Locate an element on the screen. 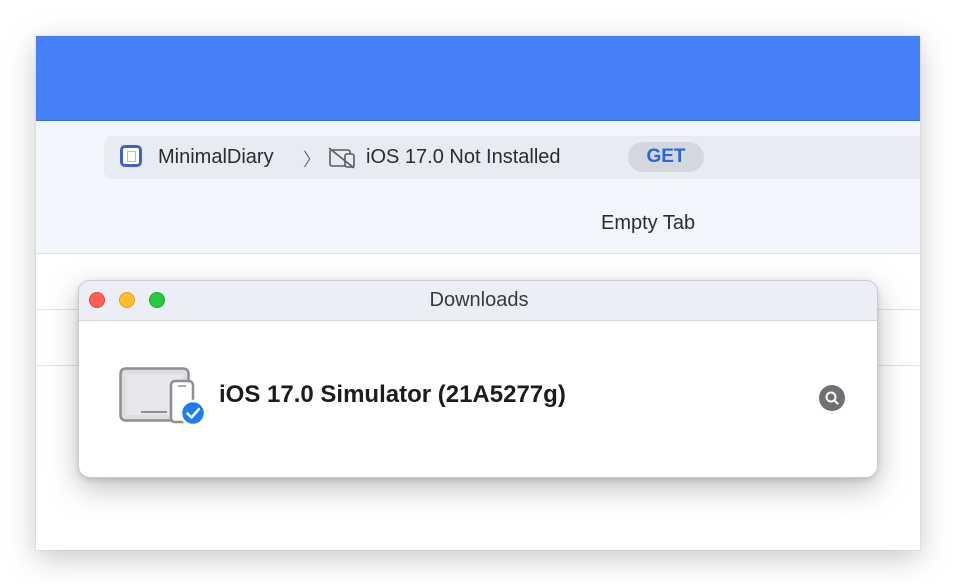 This screenshot has height=586, width=956. show-in-finder-button is located at coordinates (832, 398).